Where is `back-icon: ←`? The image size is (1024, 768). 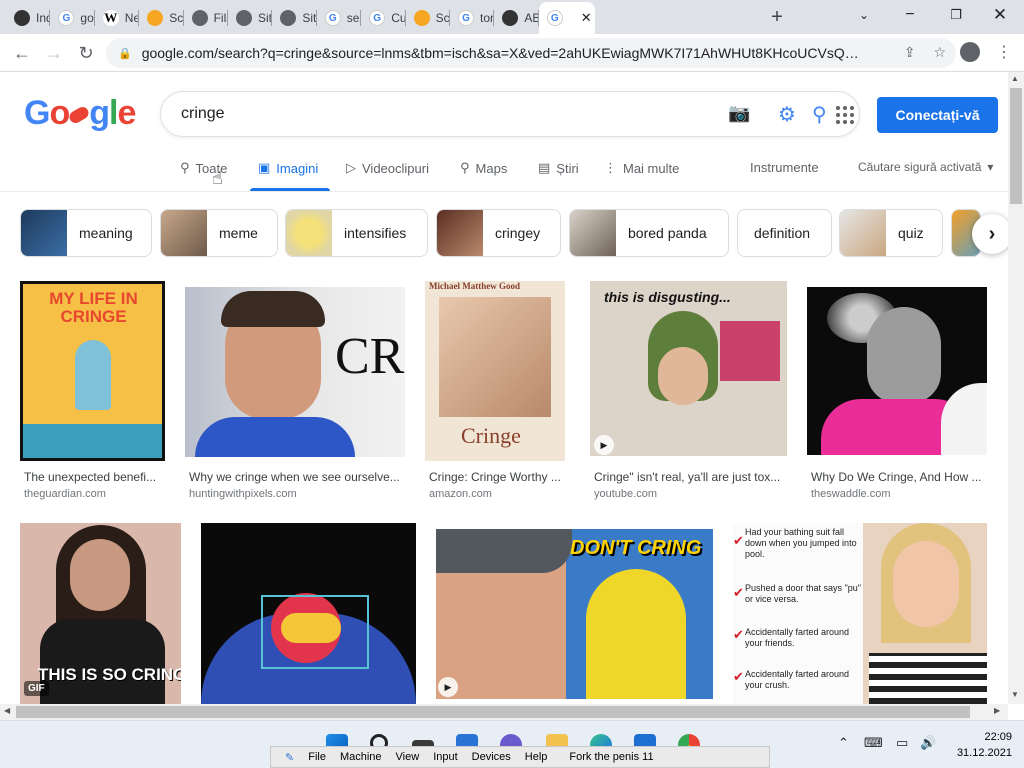 back-icon: ← is located at coordinates (22, 53).